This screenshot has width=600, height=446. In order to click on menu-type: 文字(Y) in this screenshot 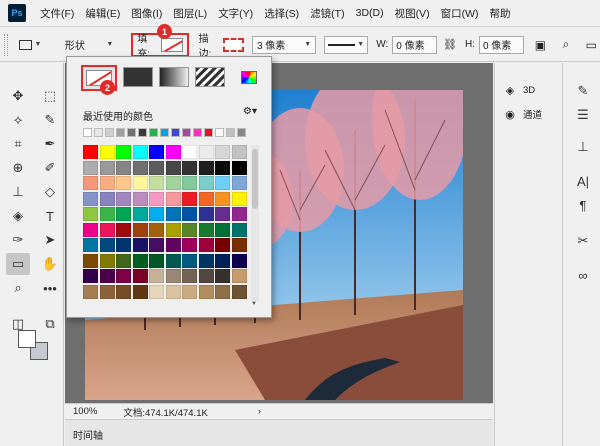, I will do `click(235, 13)`.